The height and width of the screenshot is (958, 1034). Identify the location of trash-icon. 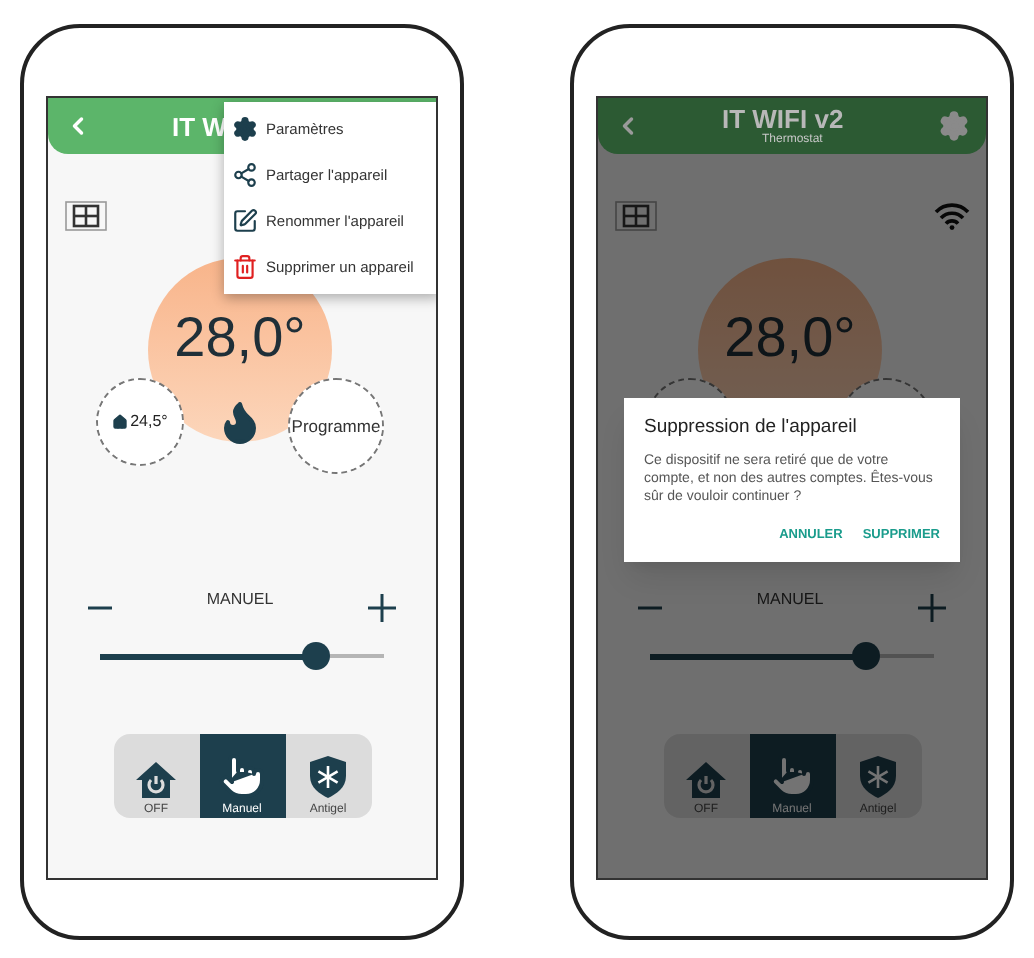
(245, 267).